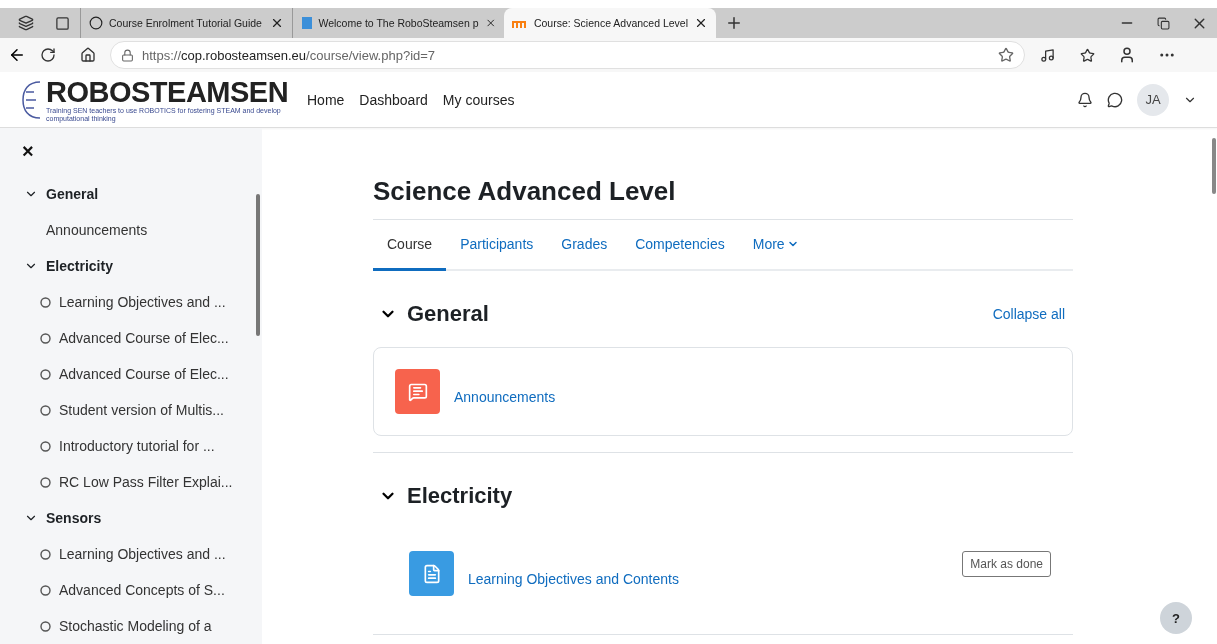 This screenshot has width=1217, height=644. Describe the element at coordinates (167, 91) in the screenshot. I see `logo-wordmark: ROBOSTEAMSEN` at that location.